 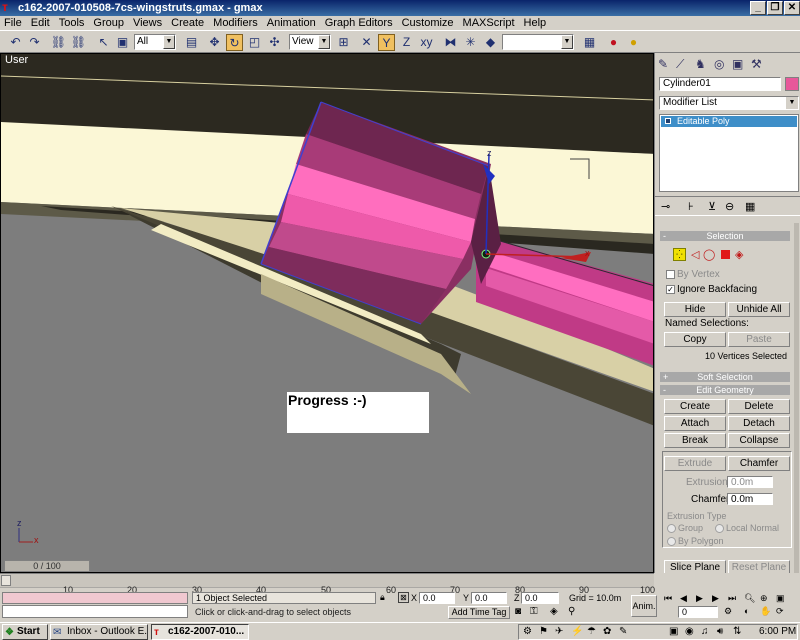 What do you see at coordinates (725, 254) in the screenshot?
I see `polygon-subobject-icon` at bounding box center [725, 254].